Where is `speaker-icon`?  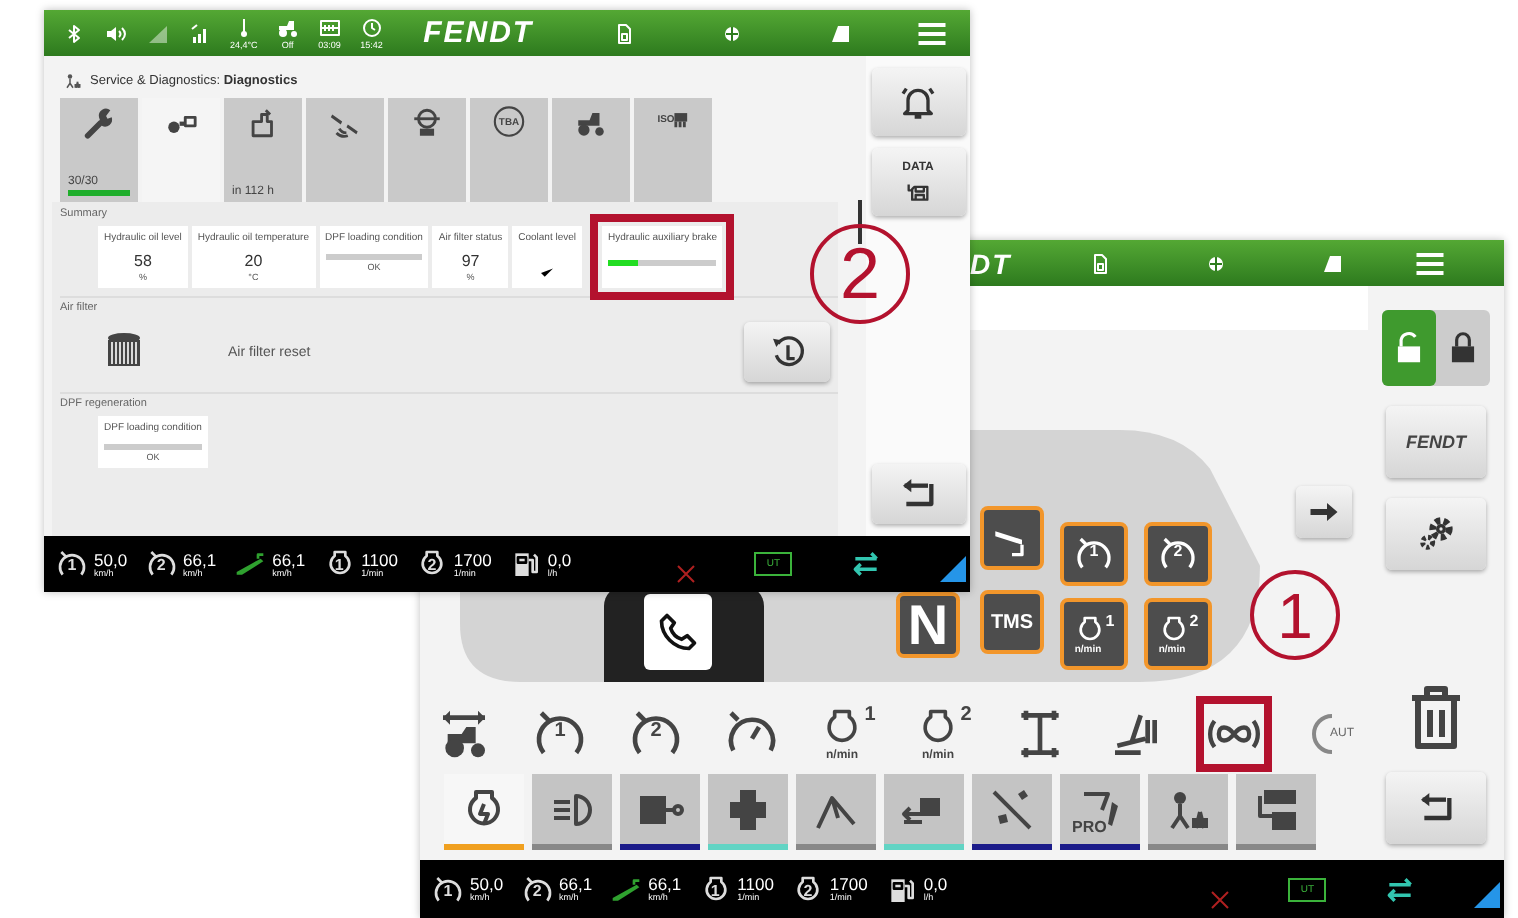
speaker-icon is located at coordinates (116, 33).